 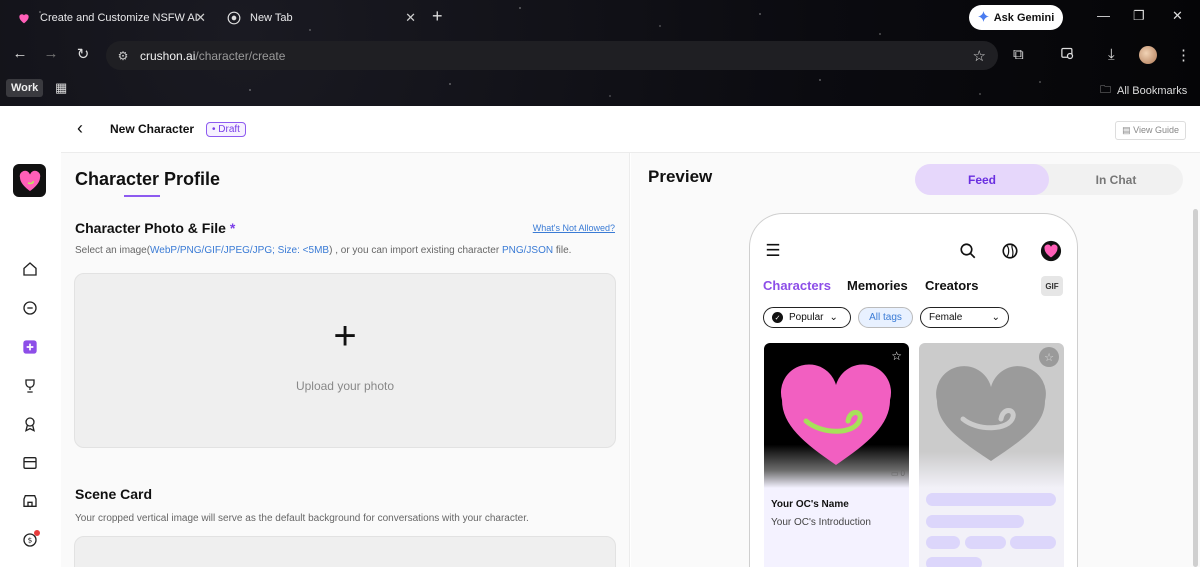 What do you see at coordinates (37, 533) in the screenshot?
I see `notification-dot` at bounding box center [37, 533].